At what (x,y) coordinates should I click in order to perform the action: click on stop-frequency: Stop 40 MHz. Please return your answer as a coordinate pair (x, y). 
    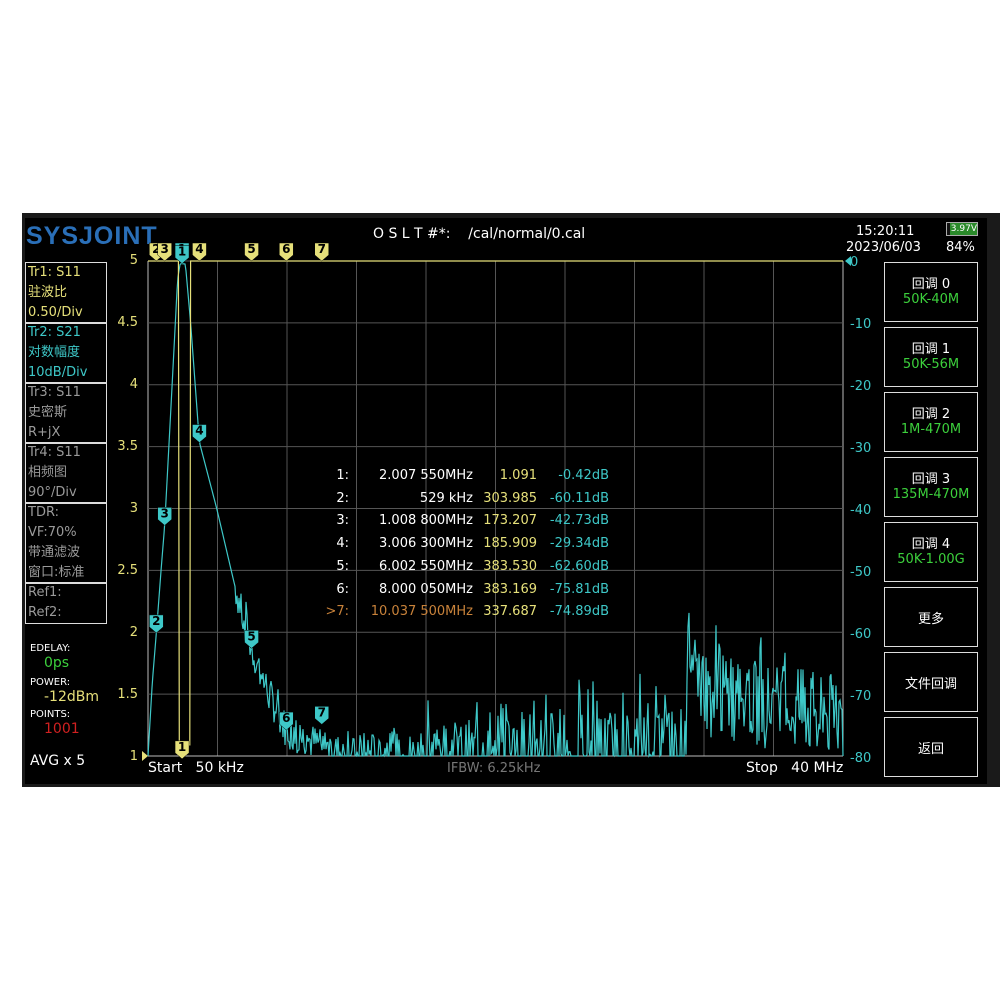
    Looking at the image, I should click on (794, 768).